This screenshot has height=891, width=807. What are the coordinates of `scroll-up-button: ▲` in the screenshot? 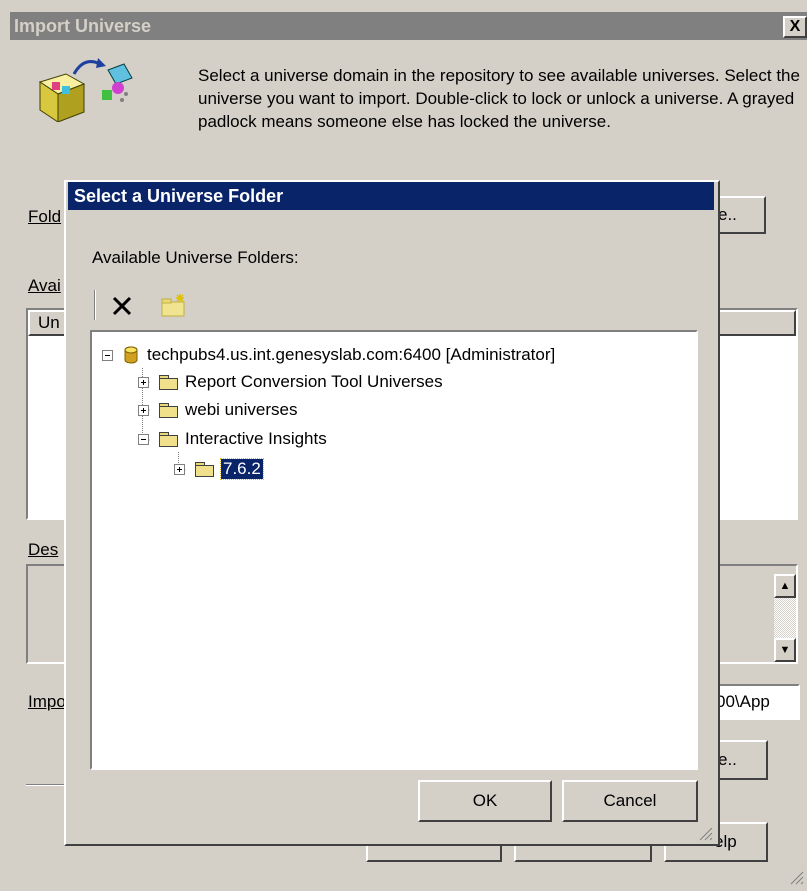 It's located at (785, 586).